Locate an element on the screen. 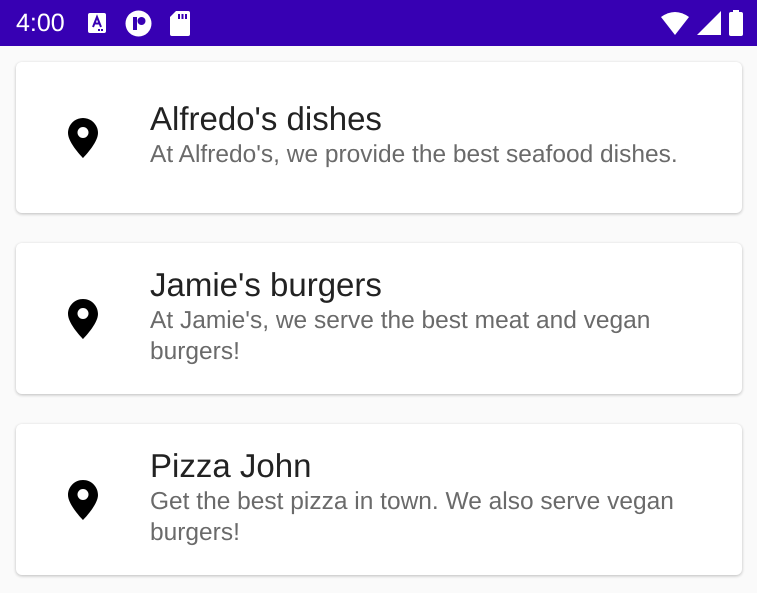 This screenshot has width=757, height=593. keyboard-notification-icon is located at coordinates (96, 23).